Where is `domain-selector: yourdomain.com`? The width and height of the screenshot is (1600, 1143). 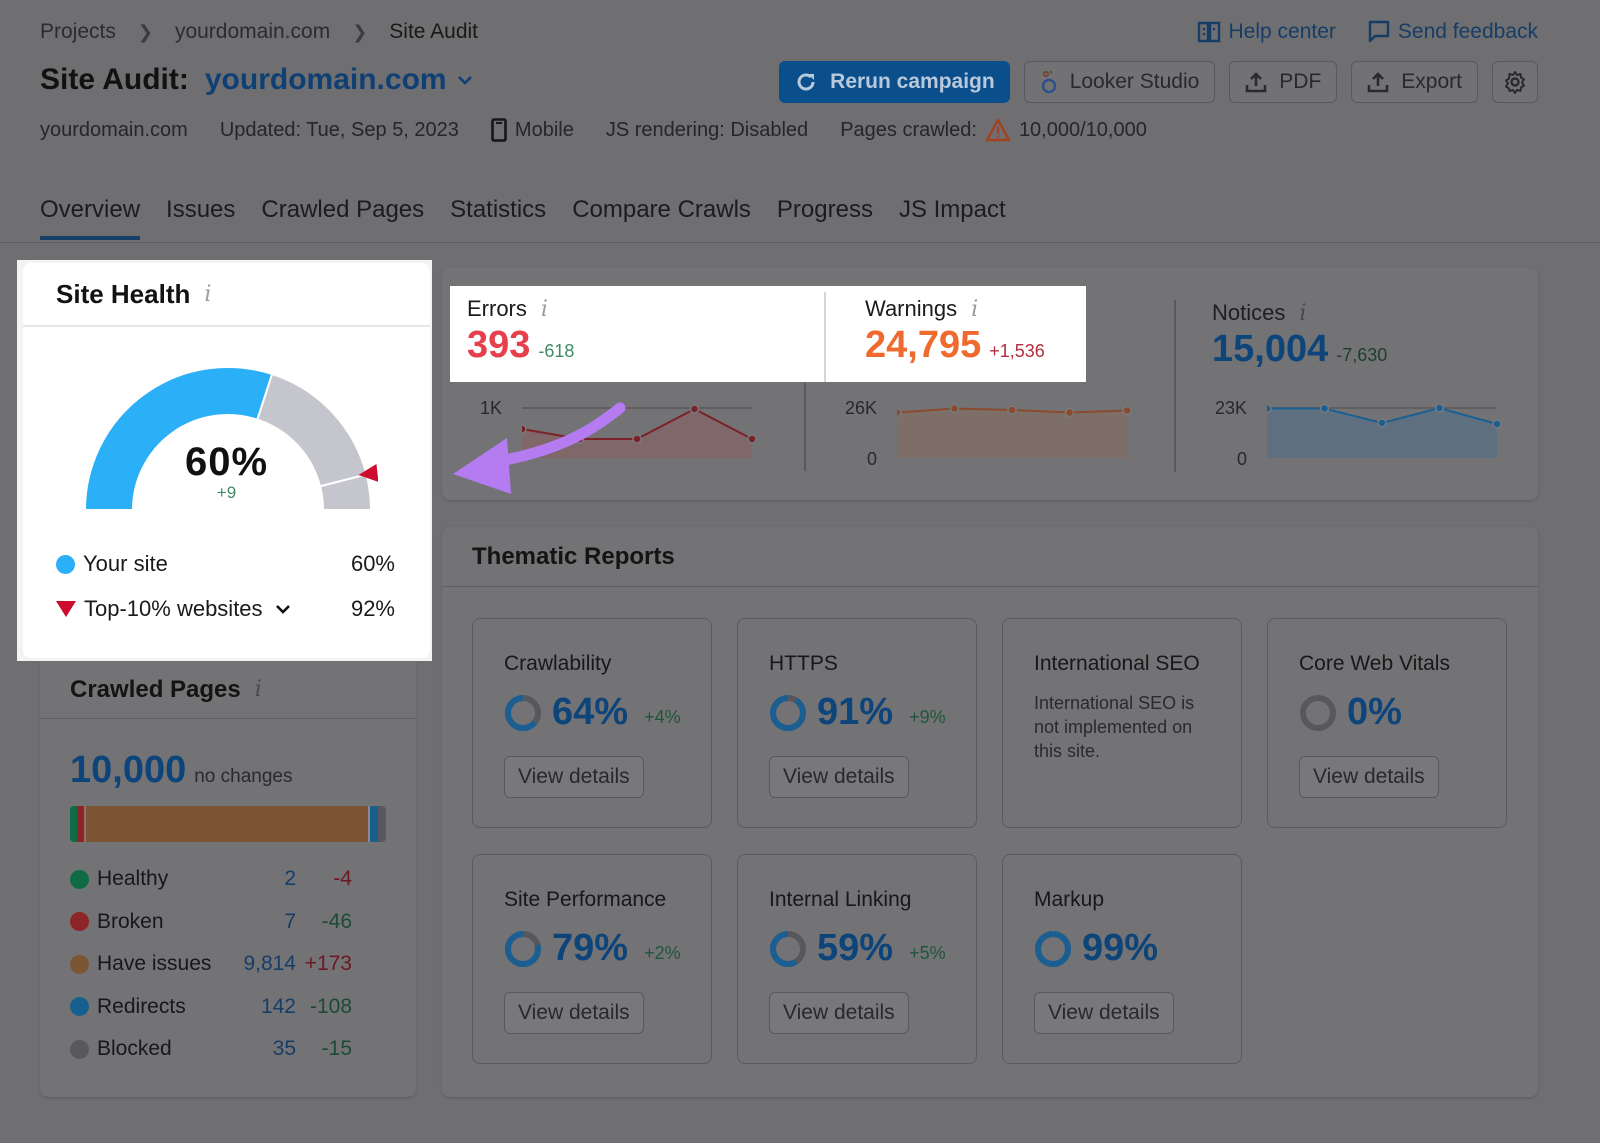 domain-selector: yourdomain.com is located at coordinates (339, 80).